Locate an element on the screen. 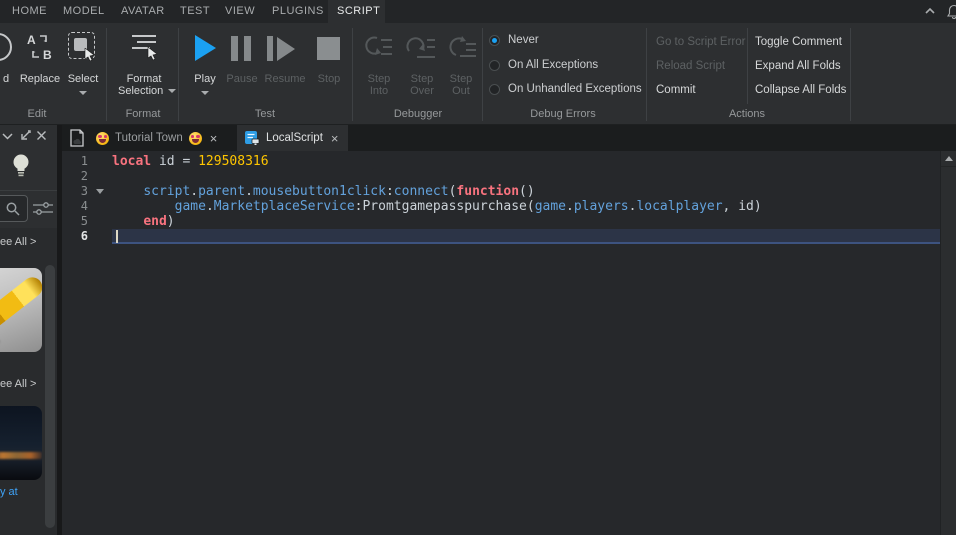 Image resolution: width=956 pixels, height=535 pixels. city-lights-image is located at coordinates (21, 455).